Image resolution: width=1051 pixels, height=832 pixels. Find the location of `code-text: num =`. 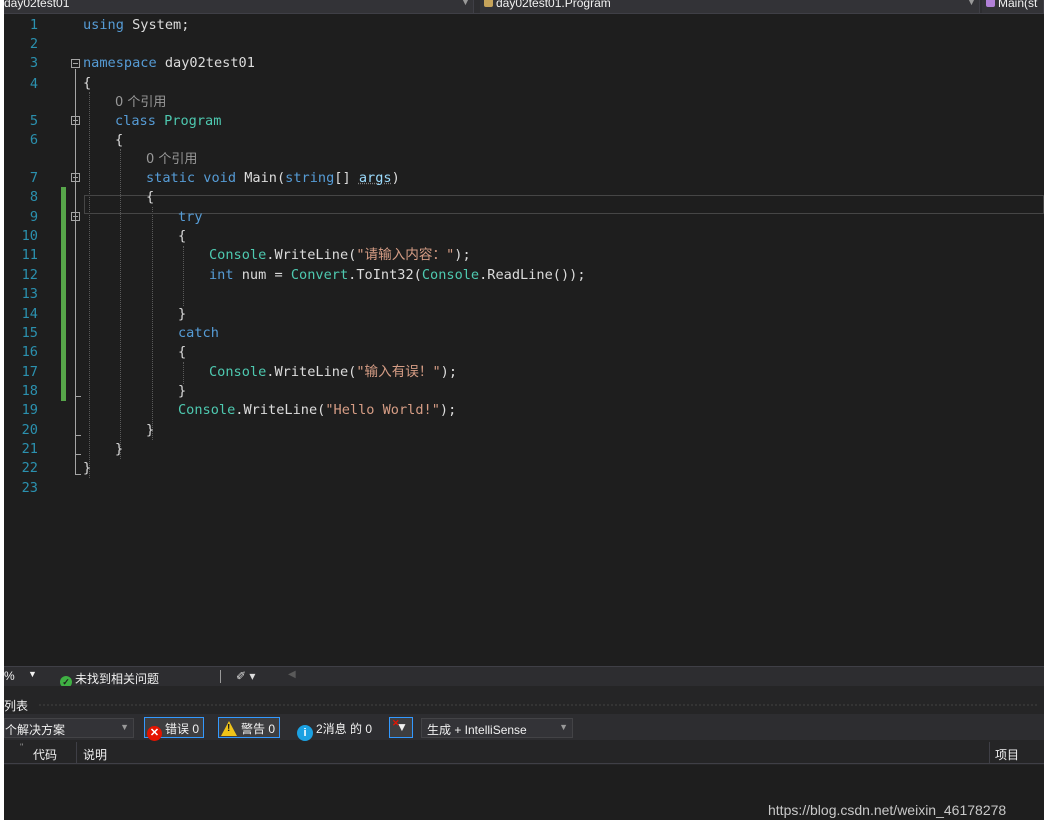

code-text: num = is located at coordinates (262, 275).